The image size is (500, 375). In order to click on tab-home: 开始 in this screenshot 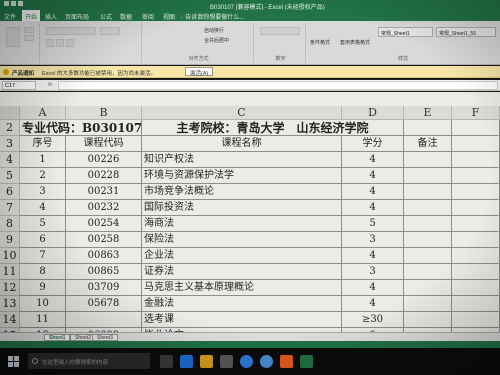, I will do `click(31, 15)`.